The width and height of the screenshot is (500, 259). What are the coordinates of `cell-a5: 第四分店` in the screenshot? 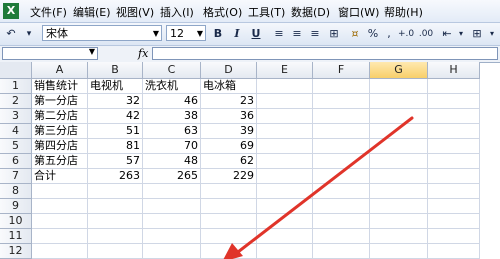 It's located at (60, 146).